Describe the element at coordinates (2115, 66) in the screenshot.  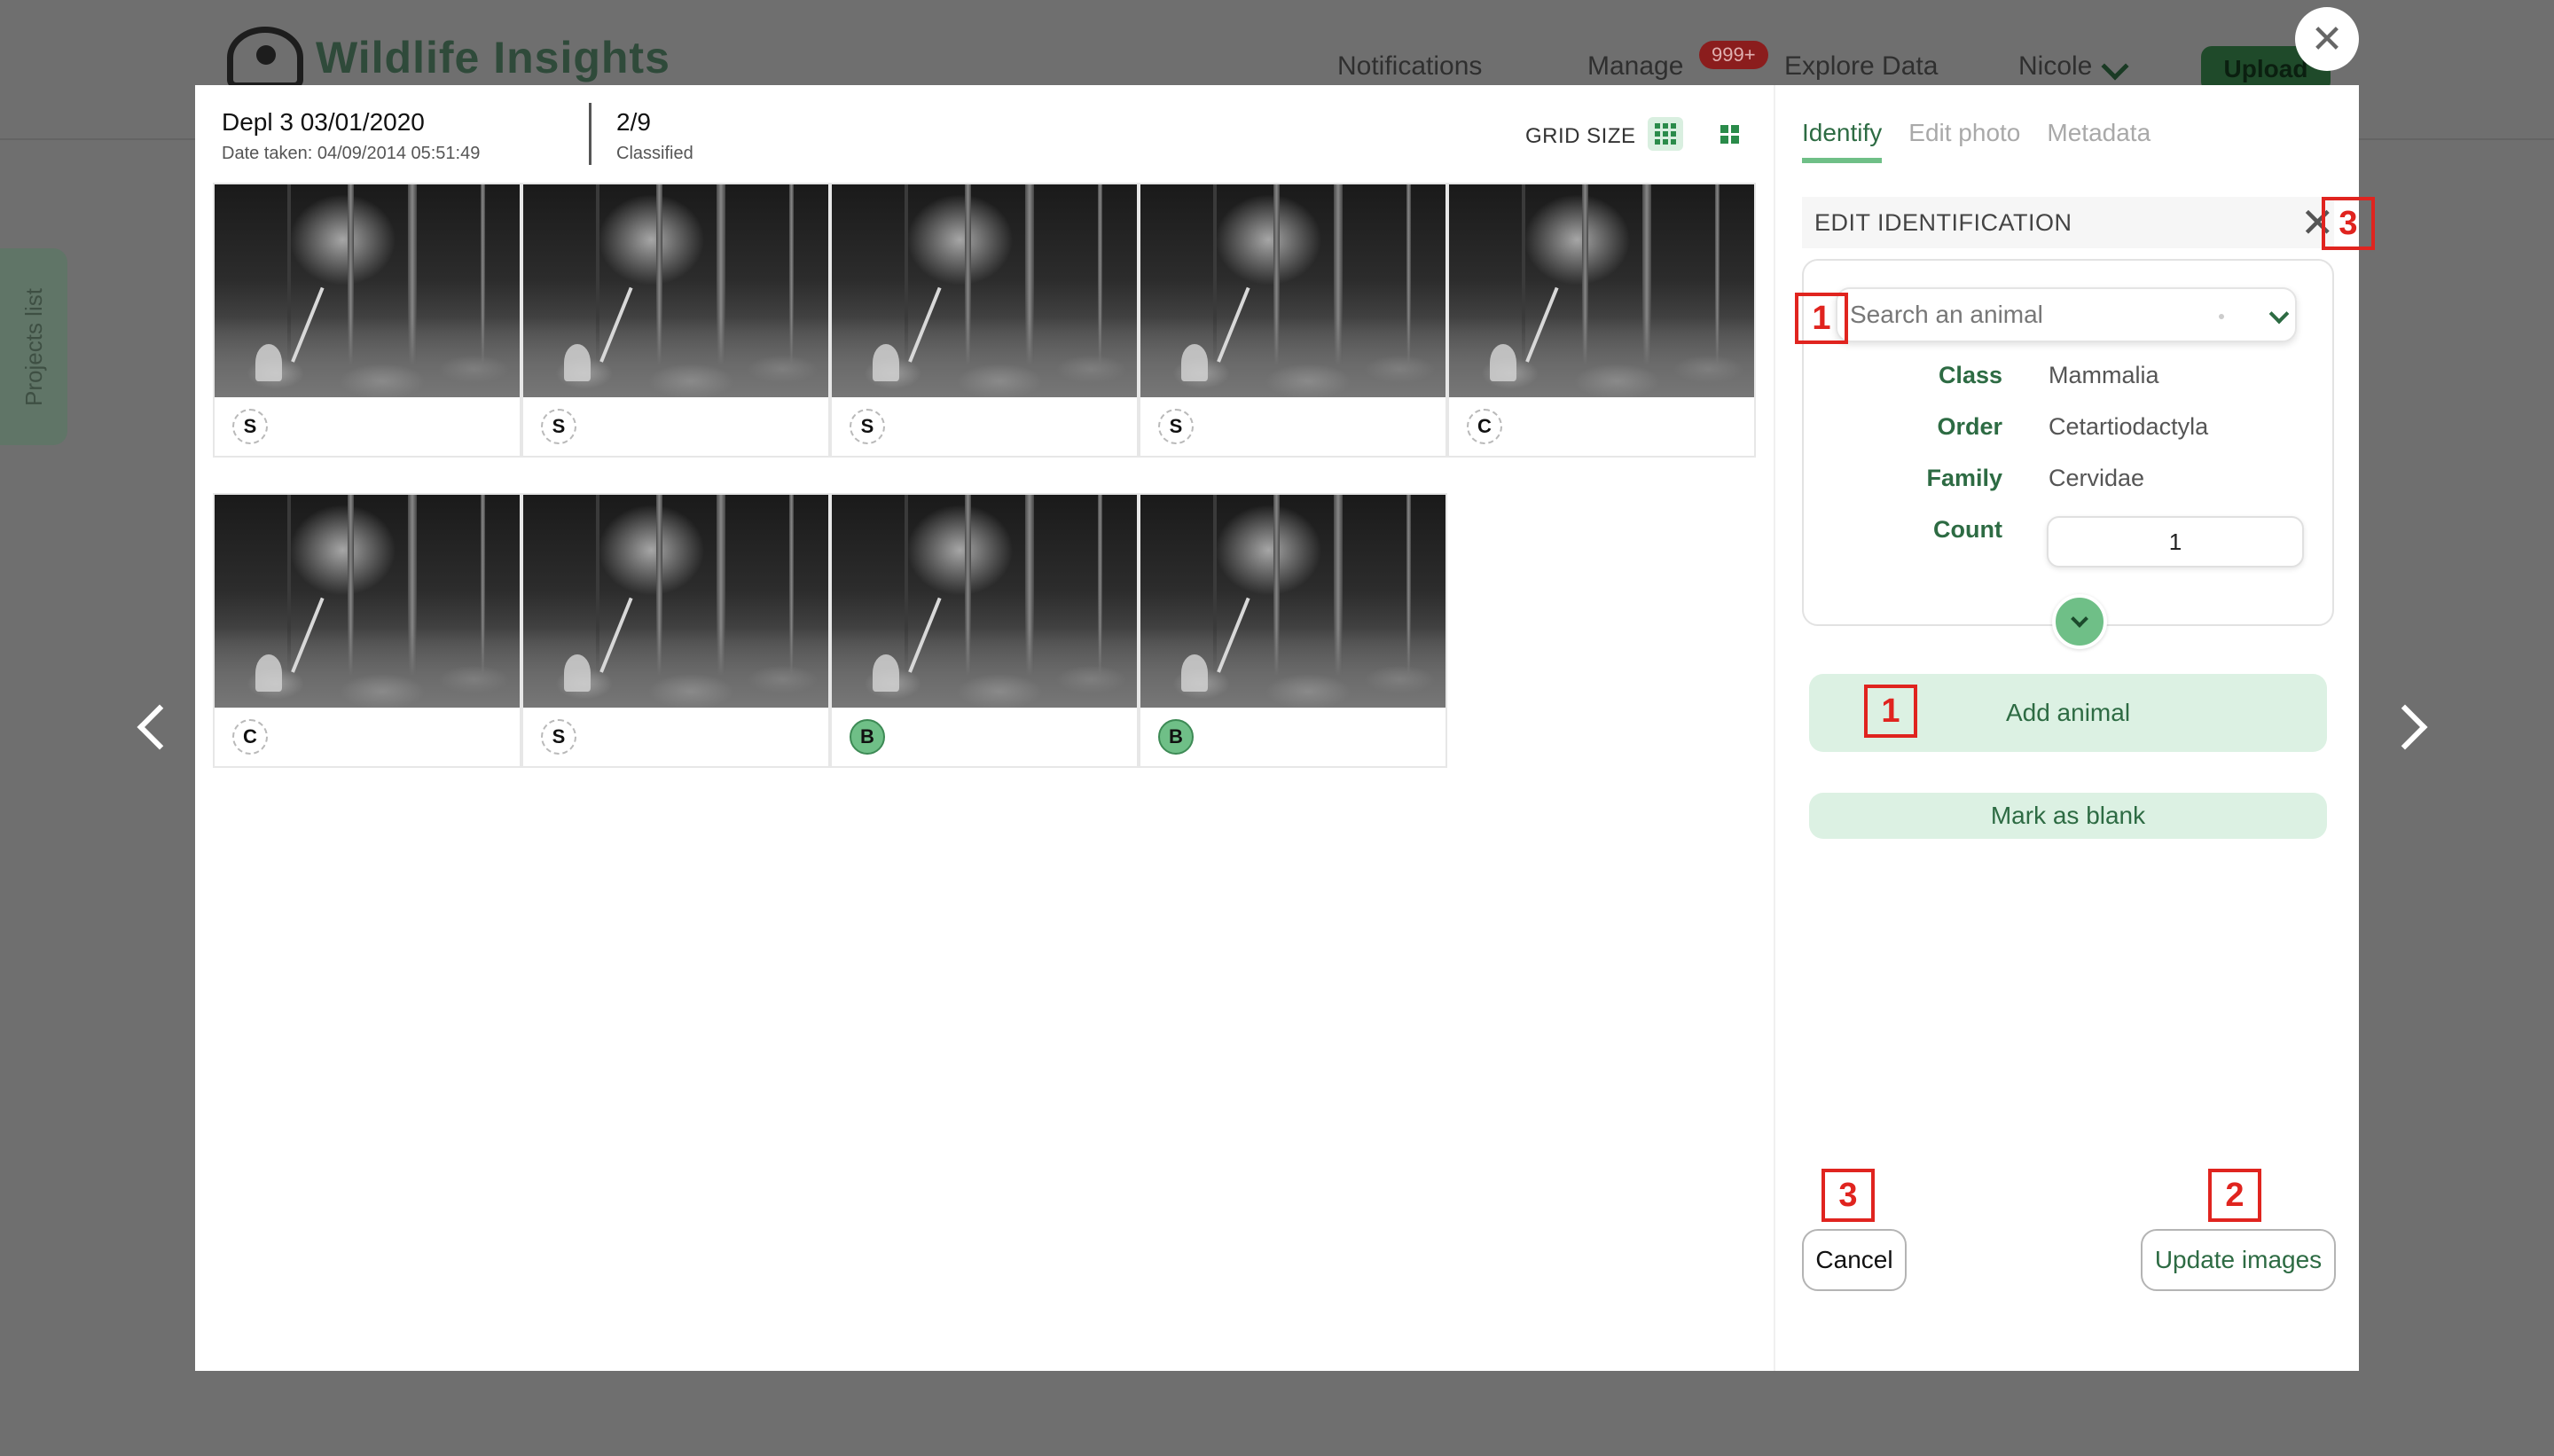
I see `user-chevron-down-icon` at that location.